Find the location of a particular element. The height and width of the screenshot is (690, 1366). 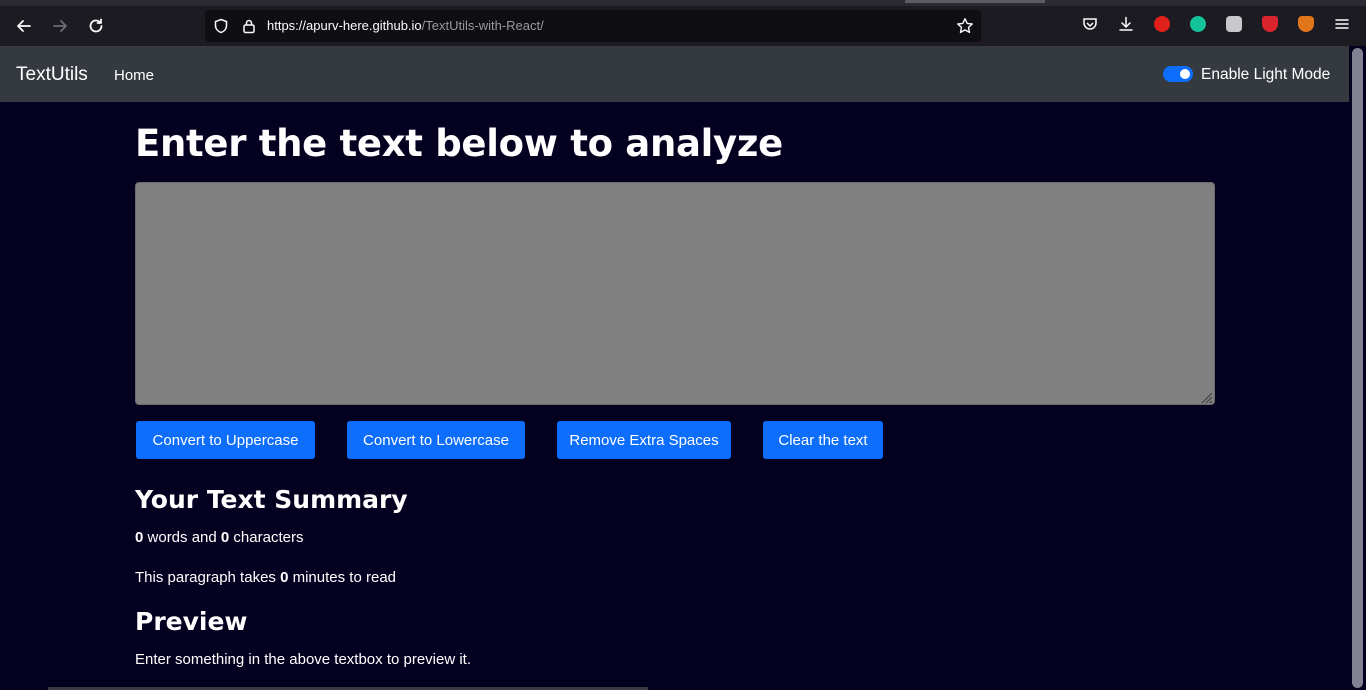

menu-icon is located at coordinates (1342, 24).